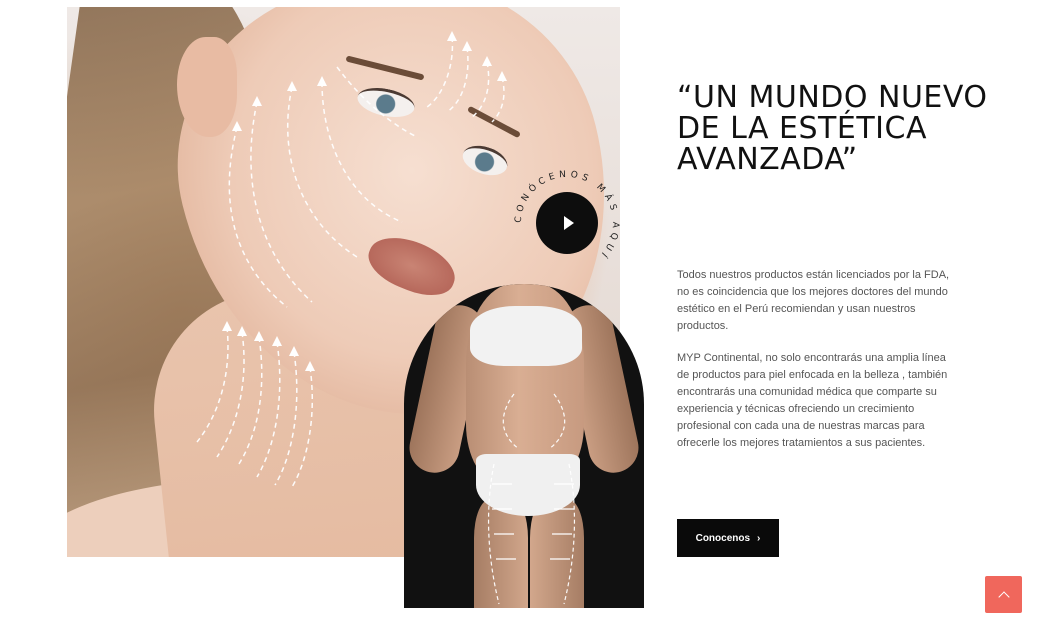 The width and height of the screenshot is (1040, 620). What do you see at coordinates (832, 128) in the screenshot?
I see `page-title: “UN MUNDO NUEVO DE LA ESTÉTICA AVANZADA”` at bounding box center [832, 128].